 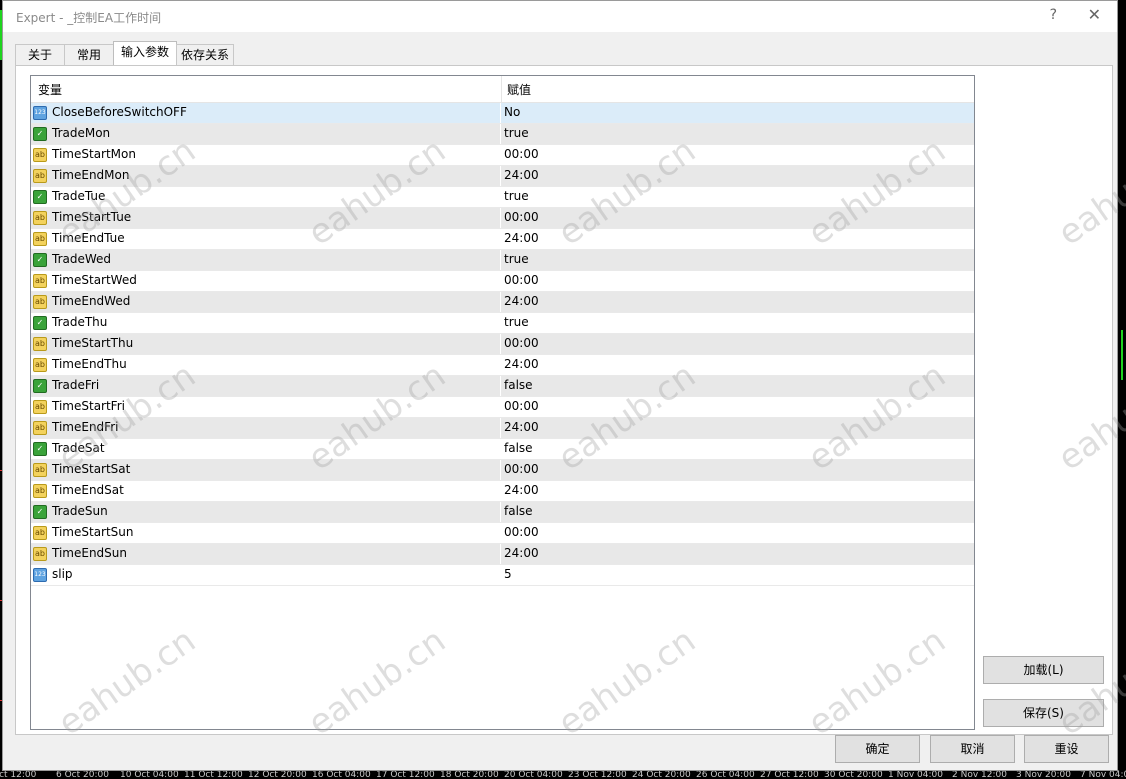 What do you see at coordinates (1094, 14) in the screenshot?
I see `close-icon: ✕` at bounding box center [1094, 14].